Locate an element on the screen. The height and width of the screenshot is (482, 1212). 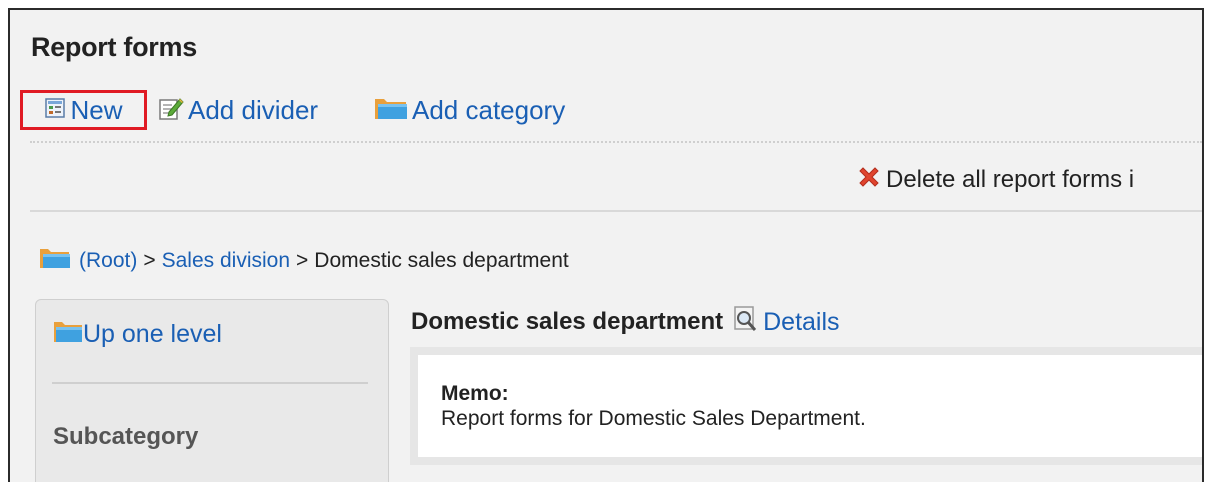
breadcrumb-current: Domestic sales department is located at coordinates (441, 260).